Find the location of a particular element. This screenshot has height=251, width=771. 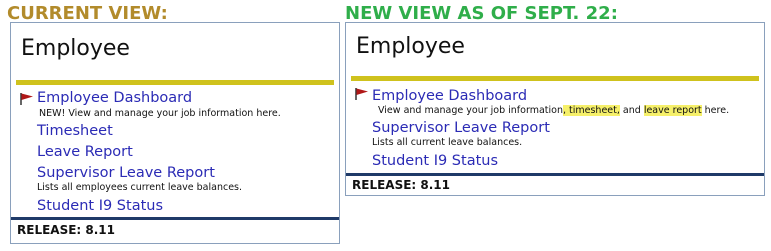

supervisor-leave-report-description: Lists all current leave balances. is located at coordinates (447, 142).